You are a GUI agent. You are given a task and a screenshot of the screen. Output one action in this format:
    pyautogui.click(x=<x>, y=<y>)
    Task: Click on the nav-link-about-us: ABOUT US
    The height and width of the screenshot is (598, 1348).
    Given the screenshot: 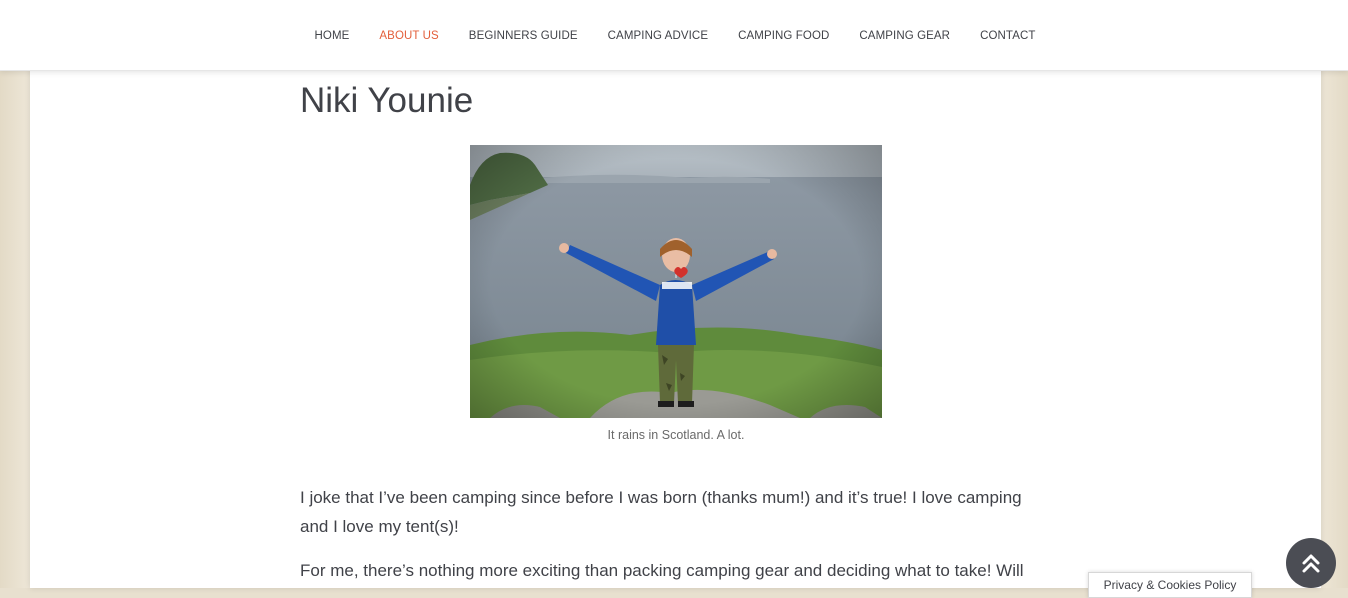 What is the action you would take?
    pyautogui.click(x=408, y=36)
    